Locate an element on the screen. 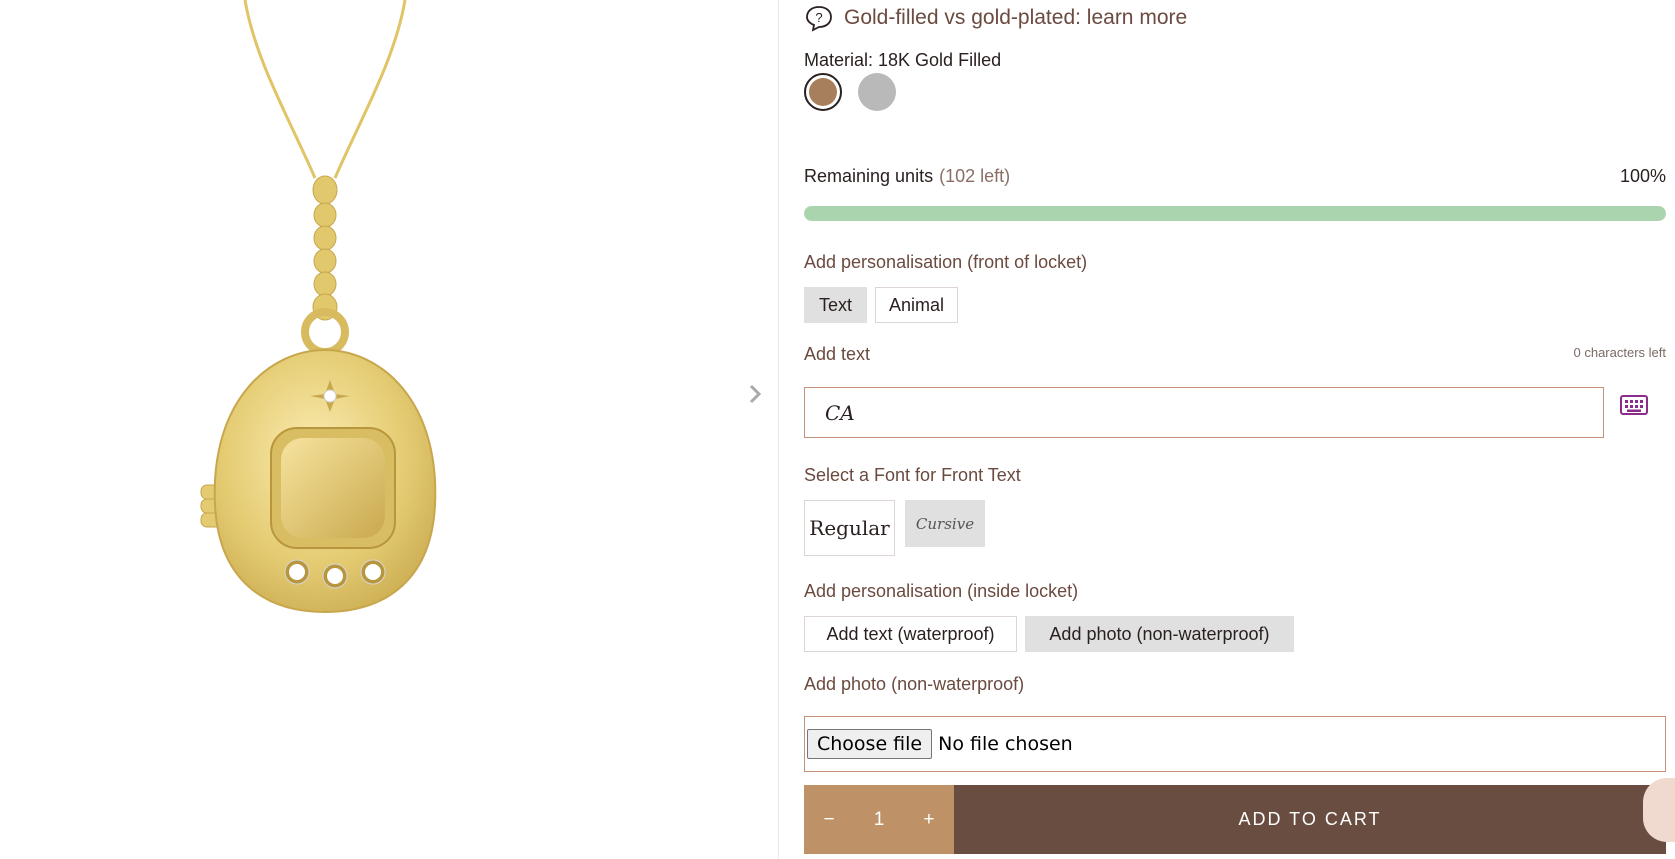 The height and width of the screenshot is (859, 1675). font-select-label: Select a Font for Front Text is located at coordinates (912, 475).